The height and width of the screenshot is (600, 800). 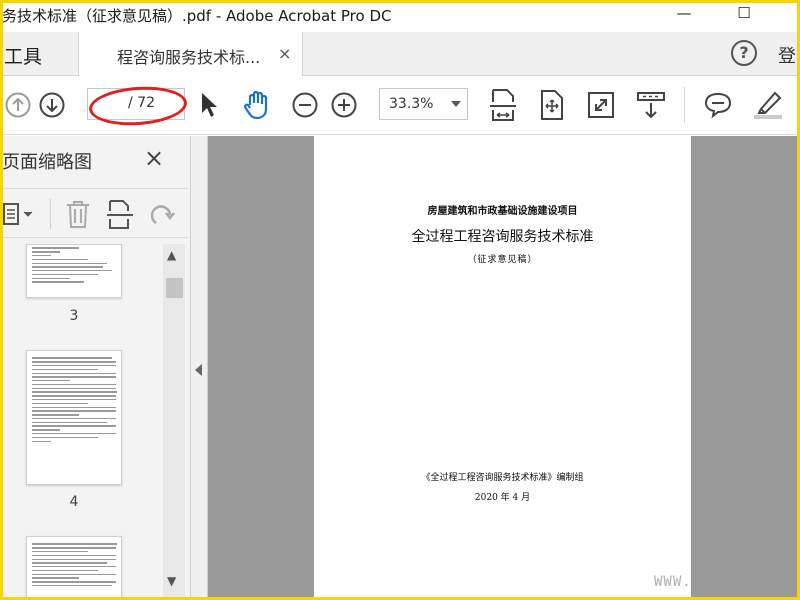 I want to click on document-editors: 《全过程工程咨询服务技术标准》编制组, so click(x=502, y=478).